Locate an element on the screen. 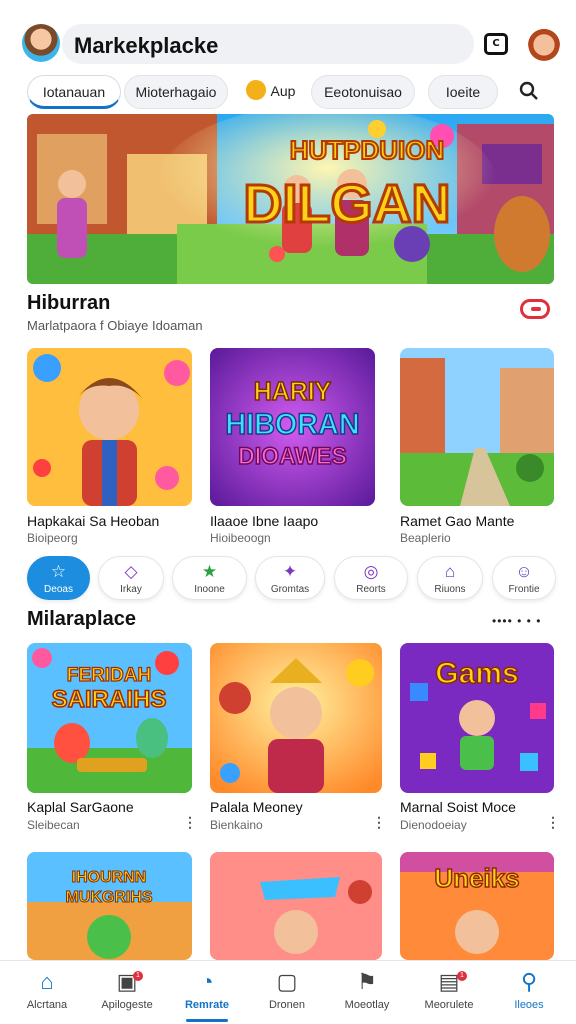  card-art-text: HARIY is located at coordinates (293, 392).